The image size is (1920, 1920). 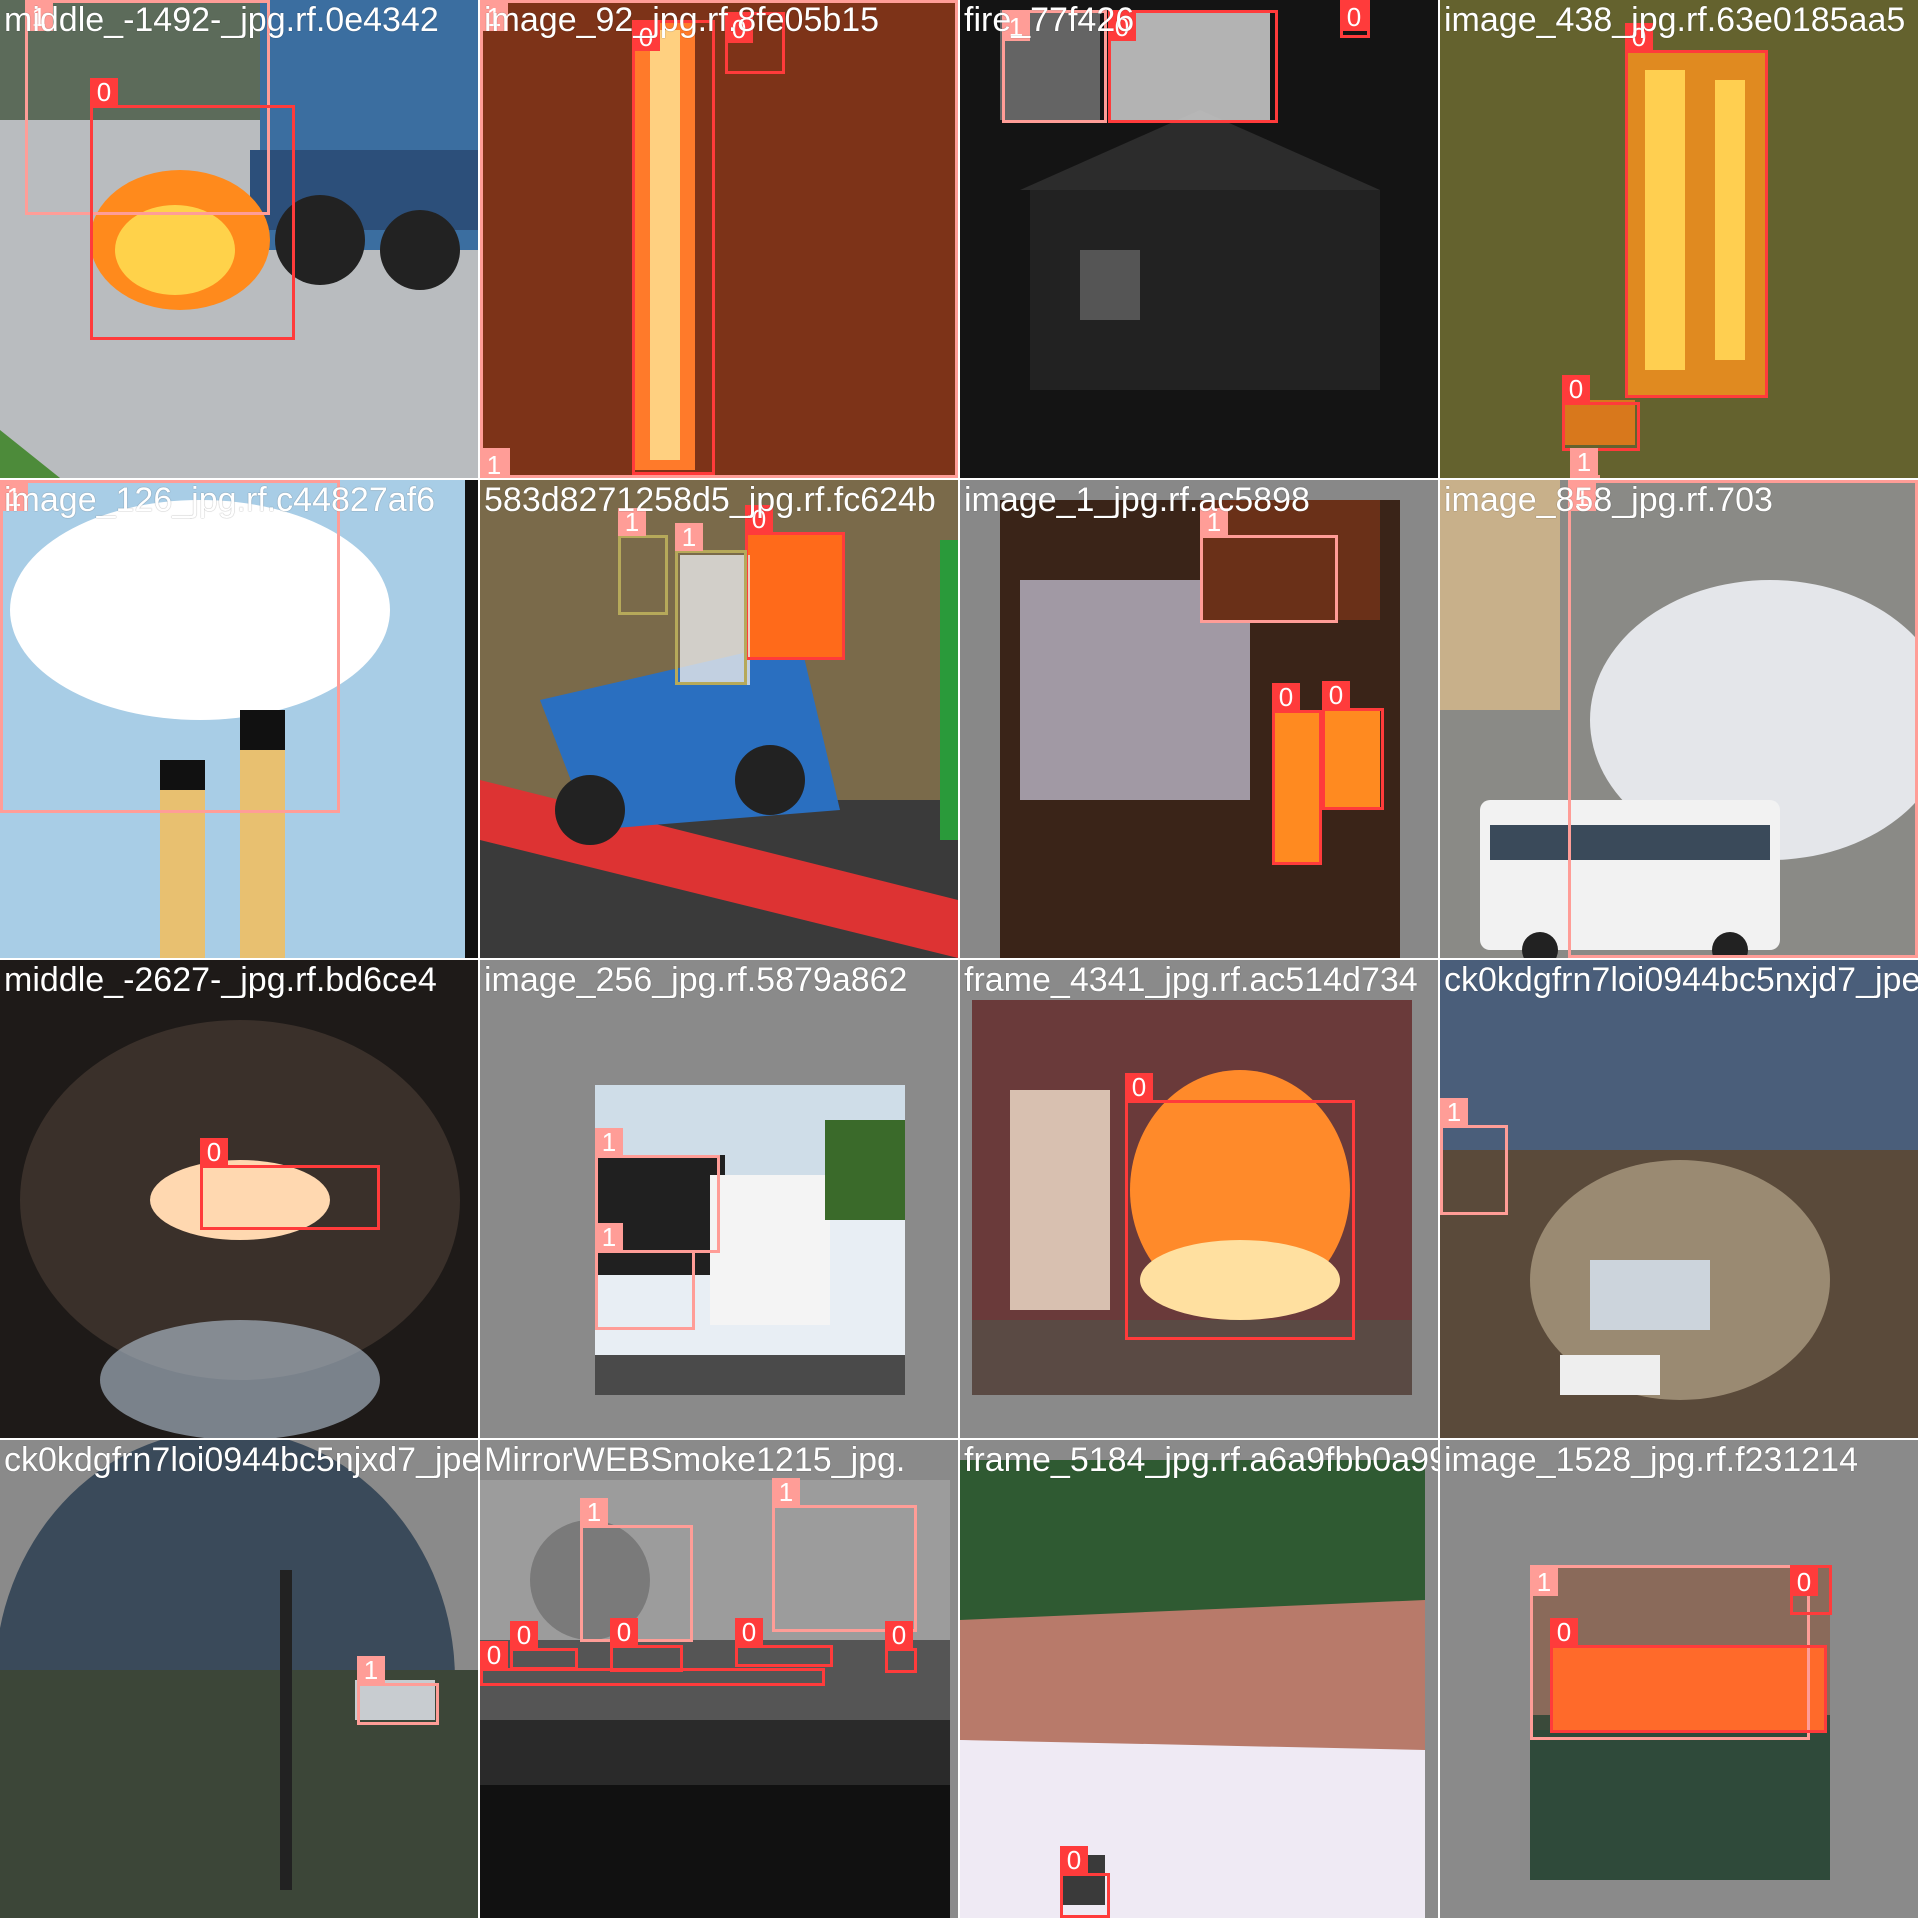 I want to click on tile-2: image_92_jpg.rf.8fe05b15 1 0 0 1, so click(x=719, y=239).